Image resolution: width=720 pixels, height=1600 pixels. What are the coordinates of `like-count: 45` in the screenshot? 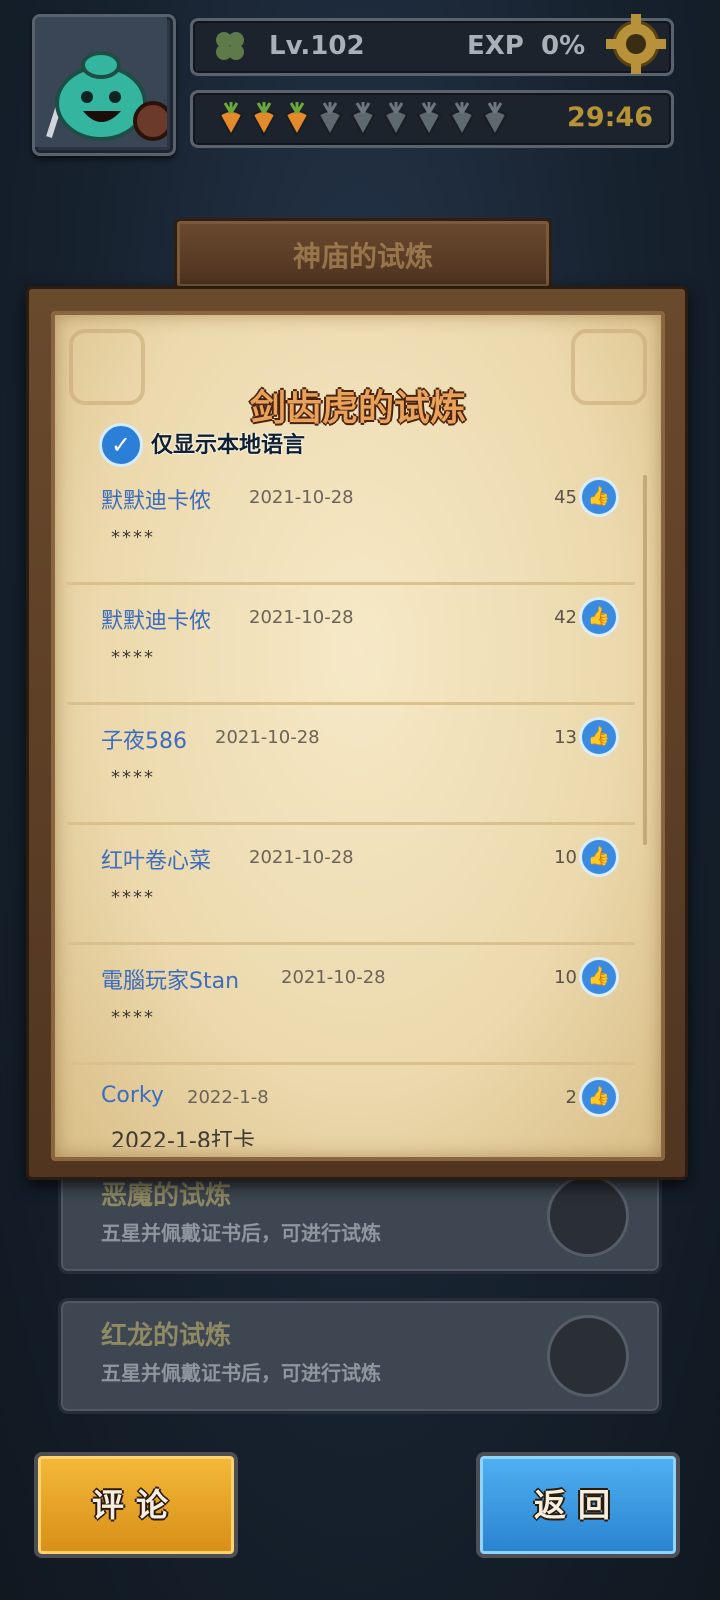 It's located at (565, 497).